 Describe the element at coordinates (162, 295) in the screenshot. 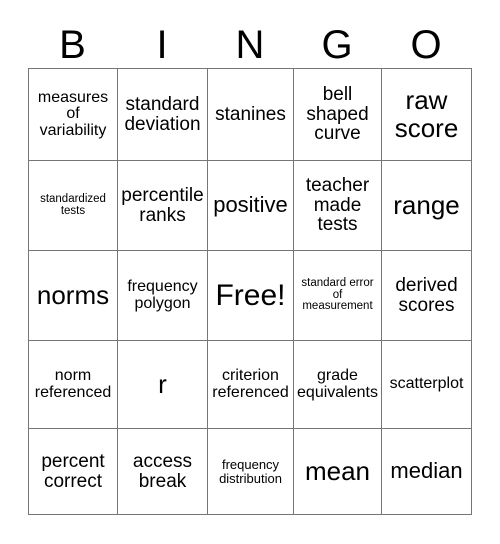

I see `bingo-cell: frequency polygon` at that location.